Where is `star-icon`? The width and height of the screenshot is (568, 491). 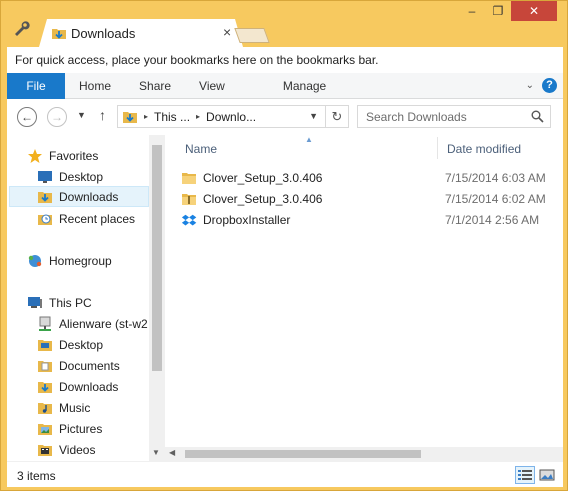
star-icon is located at coordinates (35, 155).